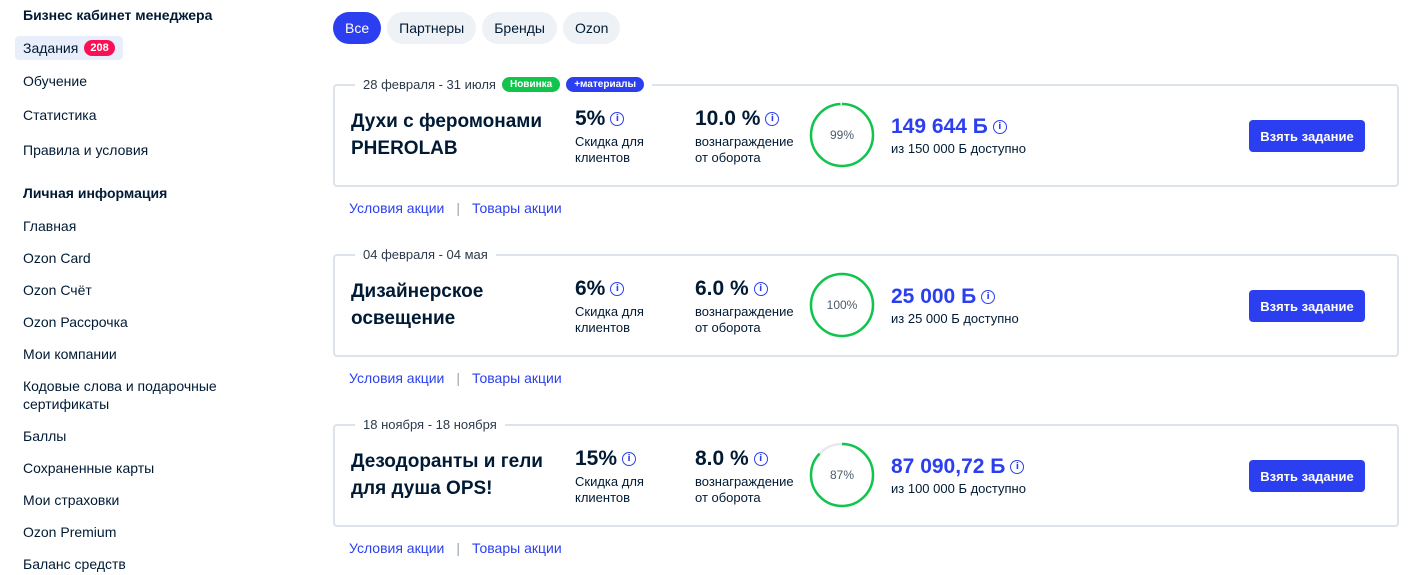 The width and height of the screenshot is (1408, 575). I want to click on reward-value: 6.0 %, so click(722, 288).